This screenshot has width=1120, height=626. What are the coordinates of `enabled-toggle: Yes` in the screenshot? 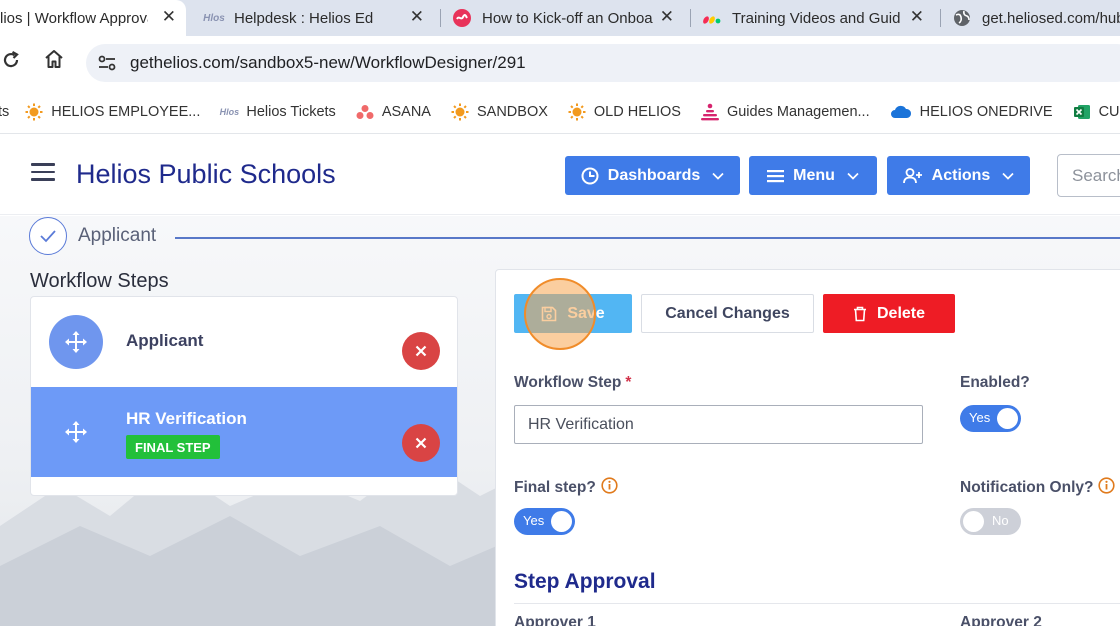 It's located at (990, 418).